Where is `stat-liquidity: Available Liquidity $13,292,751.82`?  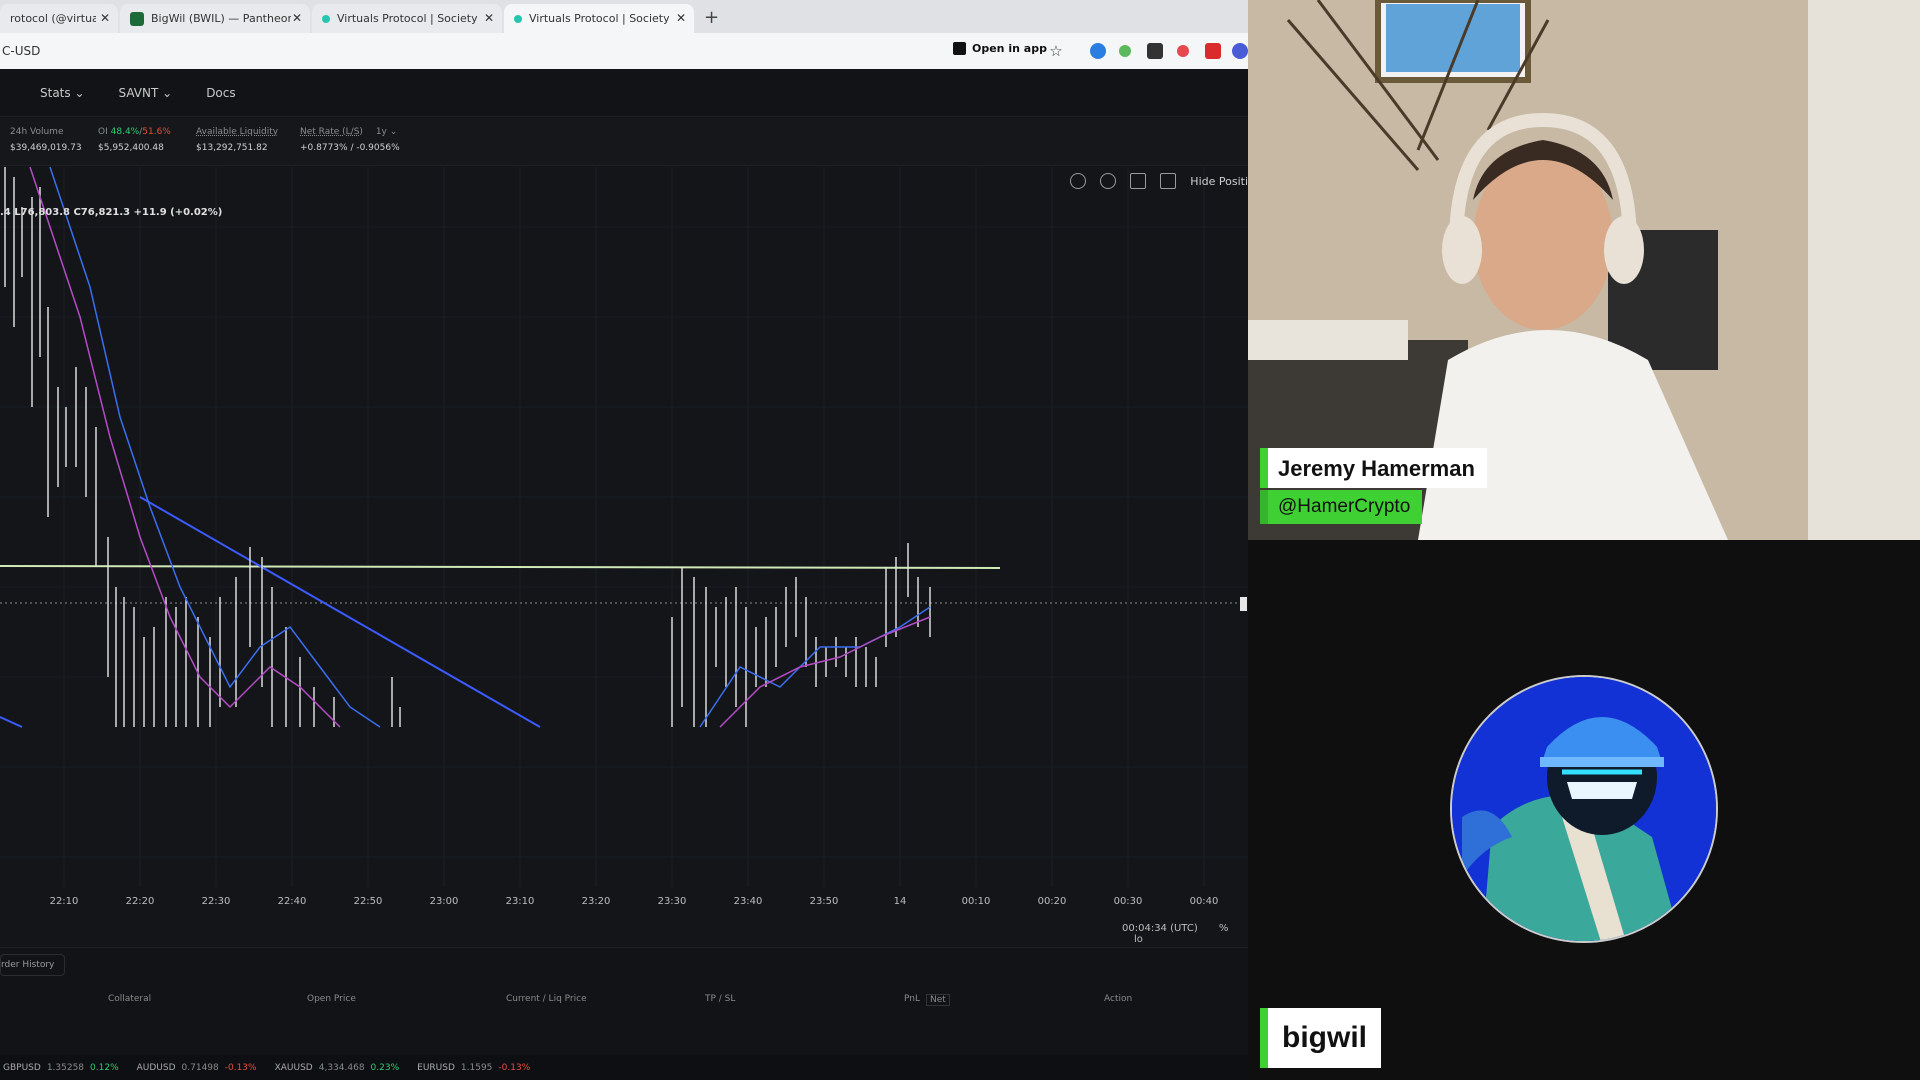 stat-liquidity: Available Liquidity $13,292,751.82 is located at coordinates (237, 140).